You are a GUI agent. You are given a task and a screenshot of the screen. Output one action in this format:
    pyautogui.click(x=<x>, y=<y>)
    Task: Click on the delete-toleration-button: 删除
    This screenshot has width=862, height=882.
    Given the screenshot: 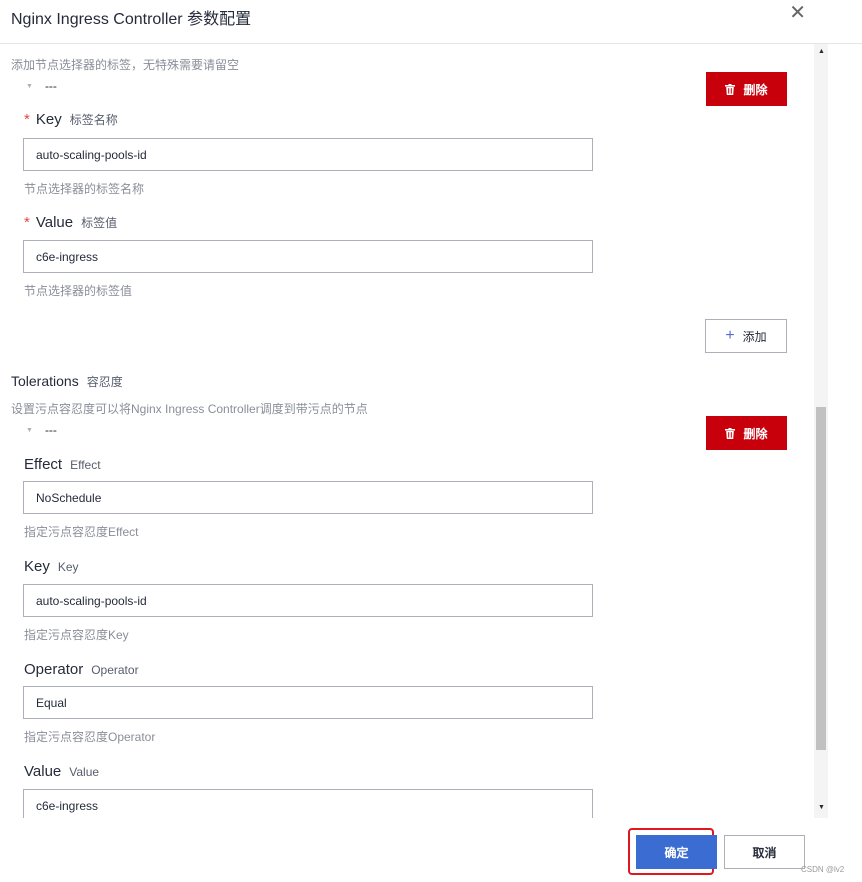 What is the action you would take?
    pyautogui.click(x=746, y=433)
    